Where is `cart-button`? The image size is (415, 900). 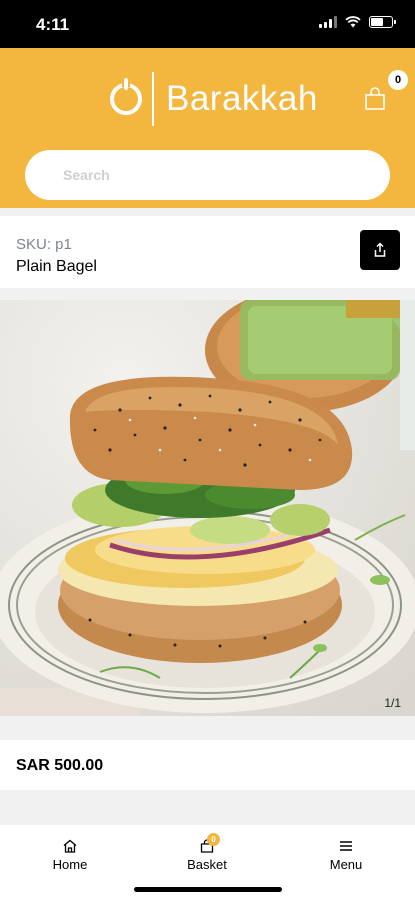
cart-button is located at coordinates (375, 99).